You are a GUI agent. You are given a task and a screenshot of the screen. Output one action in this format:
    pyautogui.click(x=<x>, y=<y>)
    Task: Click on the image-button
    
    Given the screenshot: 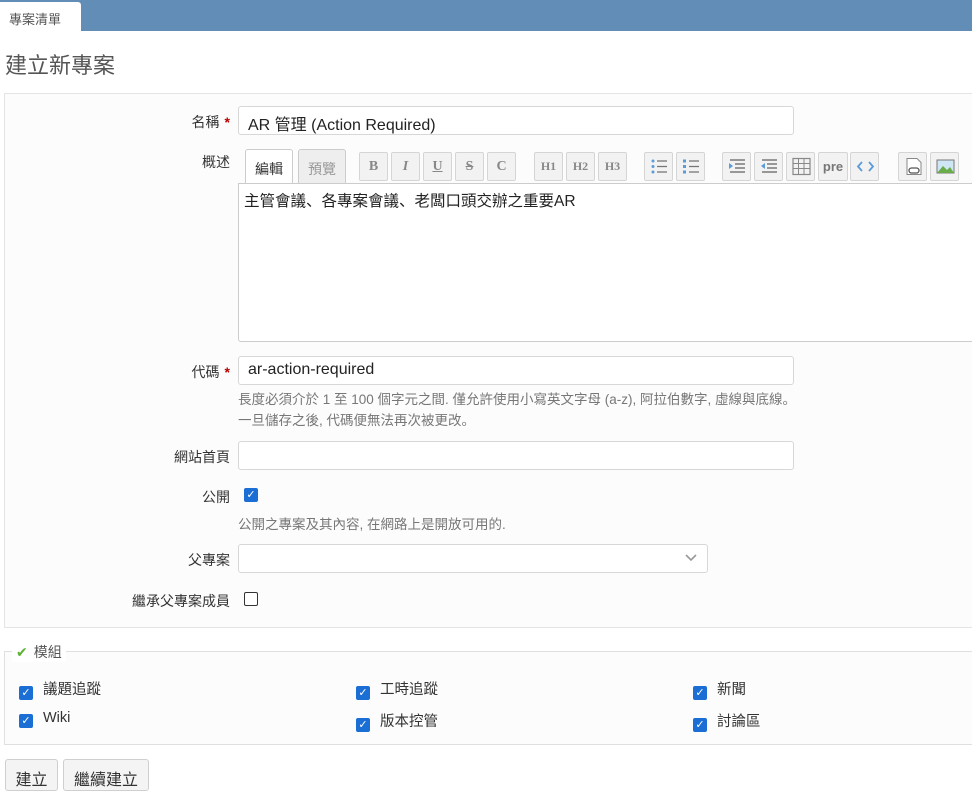 What is the action you would take?
    pyautogui.click(x=944, y=166)
    